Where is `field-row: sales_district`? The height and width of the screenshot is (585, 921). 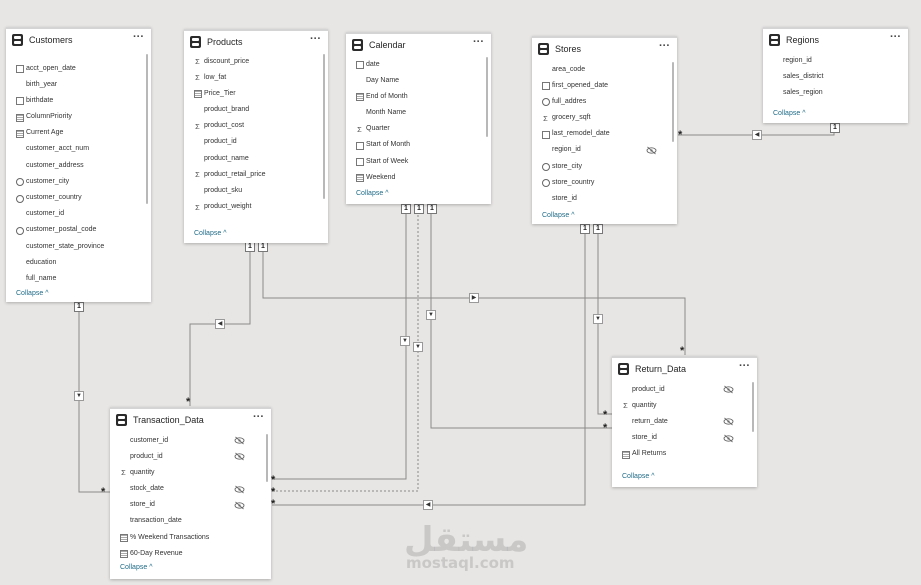
field-row: sales_district is located at coordinates (835, 77).